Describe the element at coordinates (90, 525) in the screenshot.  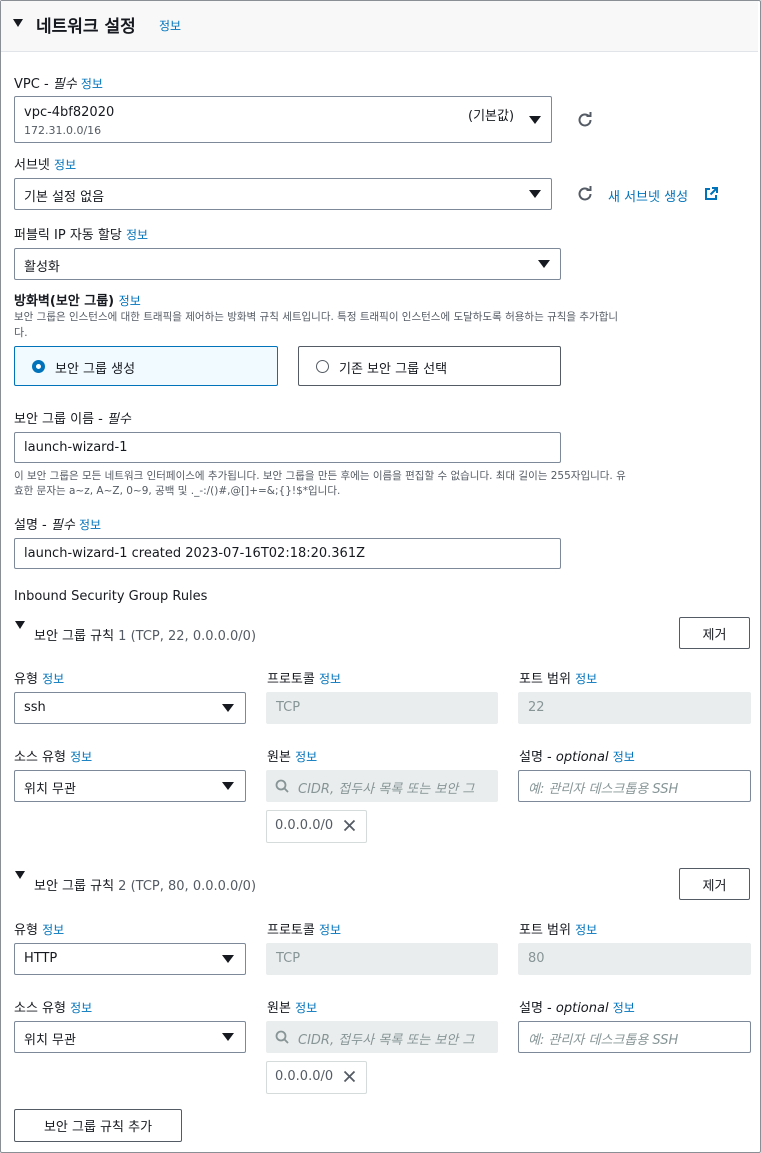
I see `description-info-link: 정보` at that location.